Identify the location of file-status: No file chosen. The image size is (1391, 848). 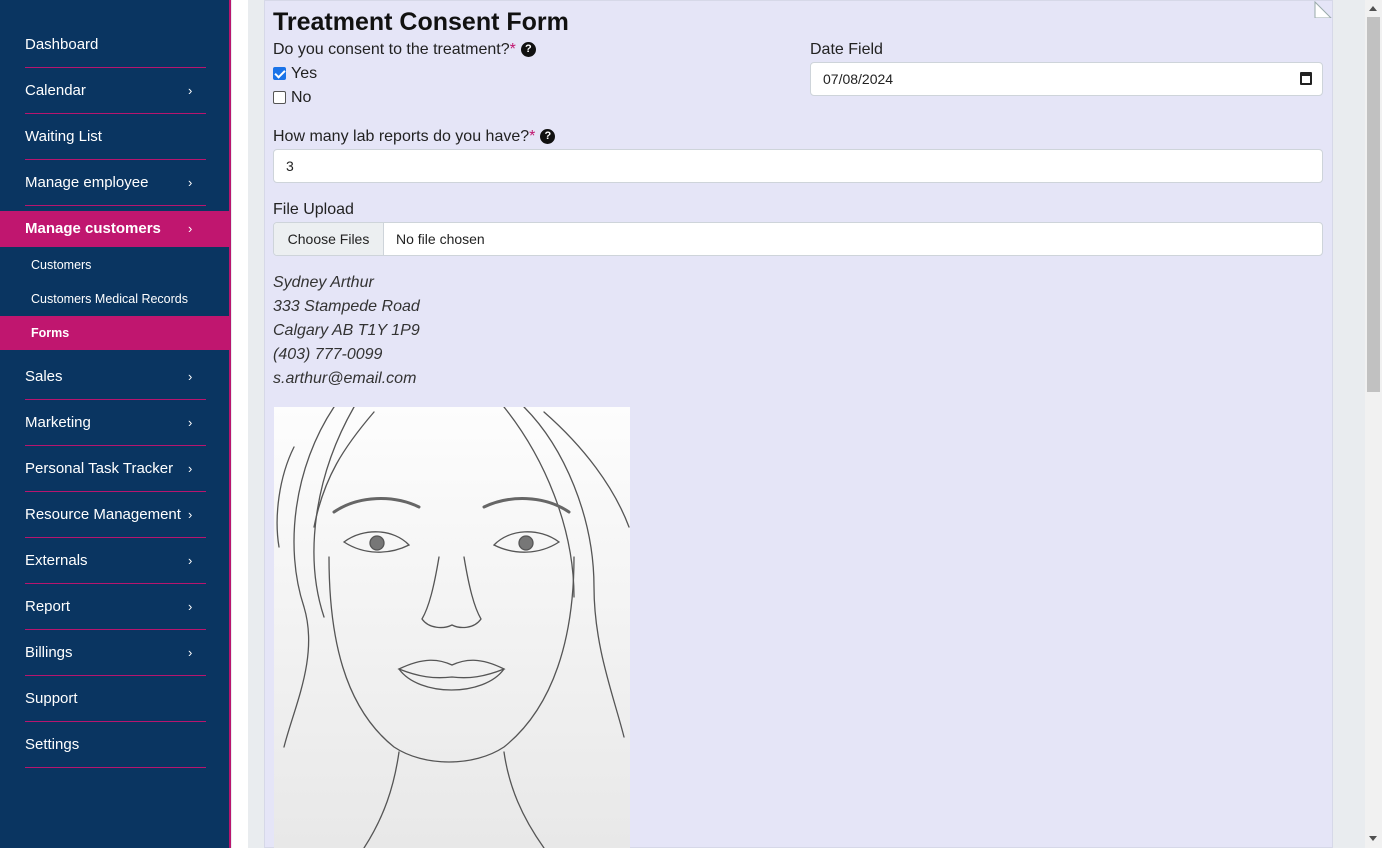
(440, 239).